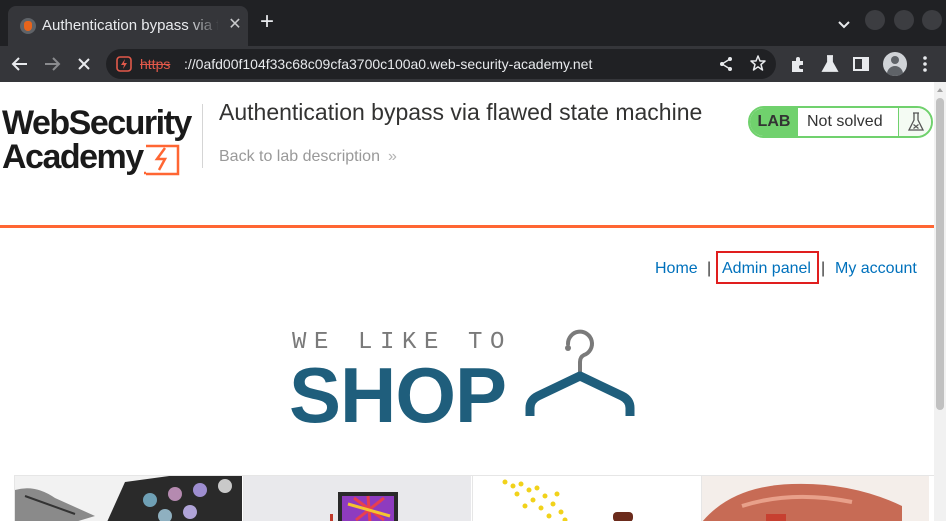 Image resolution: width=946 pixels, height=521 pixels. I want to click on web-security-academy-logo: WebSecurity Academy, so click(101, 141).